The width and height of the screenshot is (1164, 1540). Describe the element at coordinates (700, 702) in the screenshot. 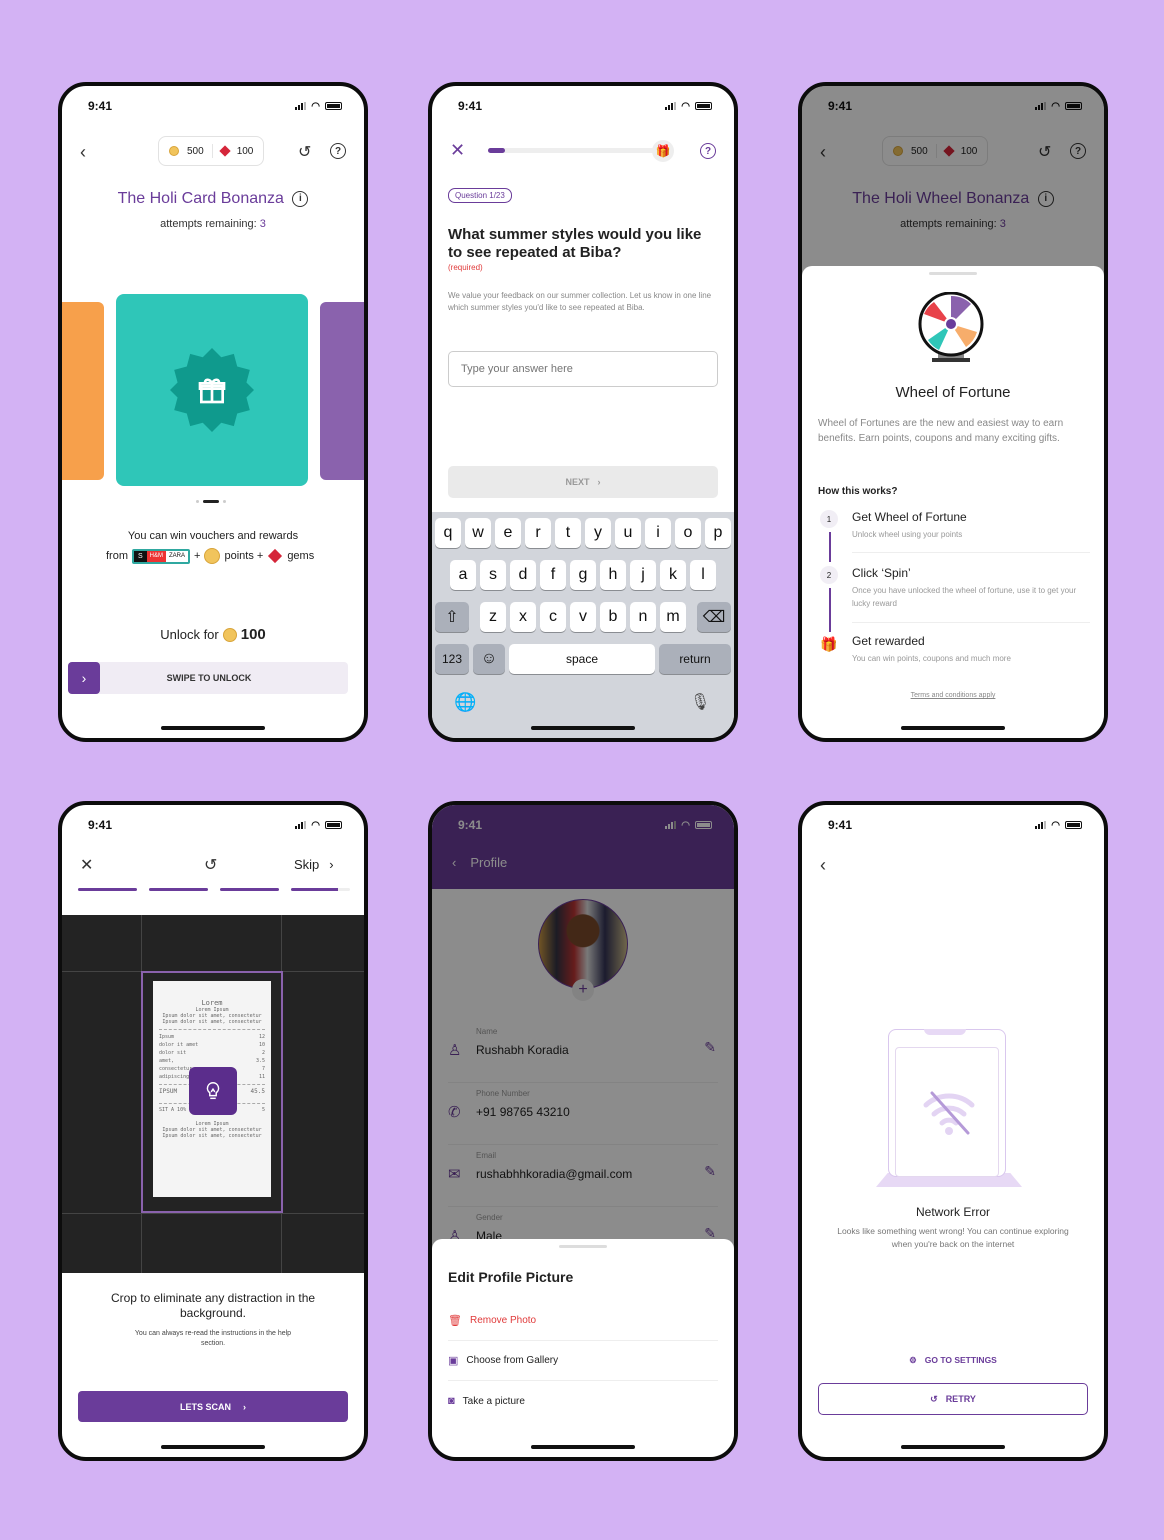

I see `microphone-icon: 🎙` at that location.